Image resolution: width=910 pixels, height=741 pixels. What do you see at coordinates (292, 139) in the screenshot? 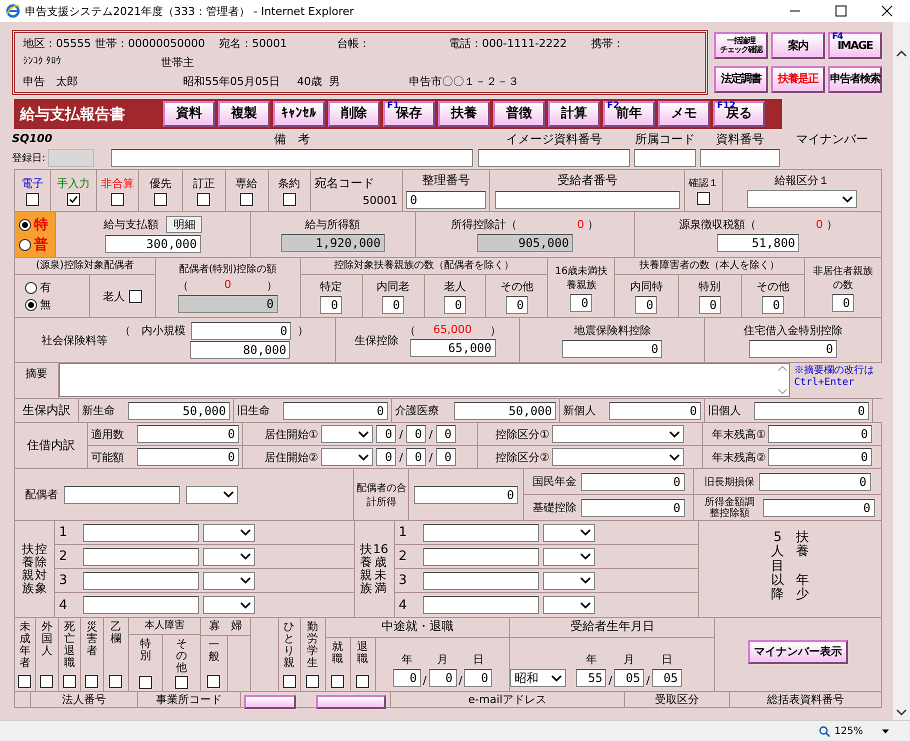
I see `label: 備 考` at bounding box center [292, 139].